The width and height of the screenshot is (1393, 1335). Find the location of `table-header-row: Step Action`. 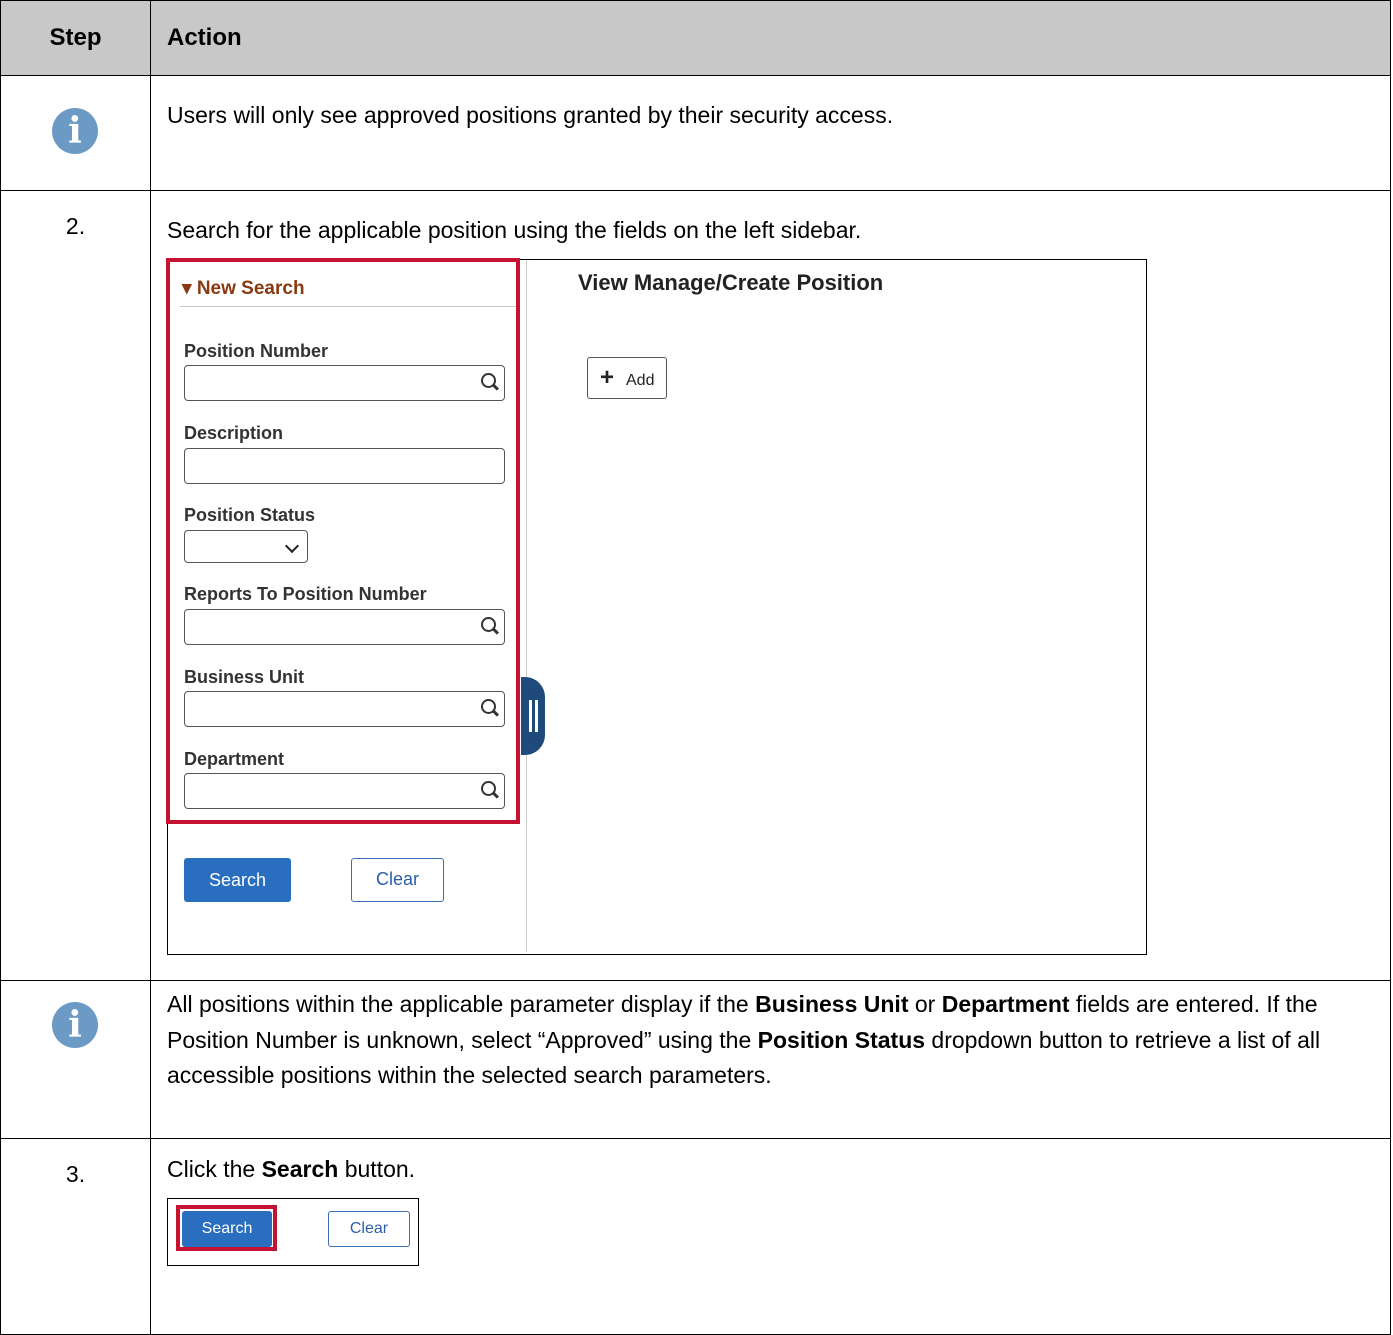

table-header-row: Step Action is located at coordinates (695, 38).